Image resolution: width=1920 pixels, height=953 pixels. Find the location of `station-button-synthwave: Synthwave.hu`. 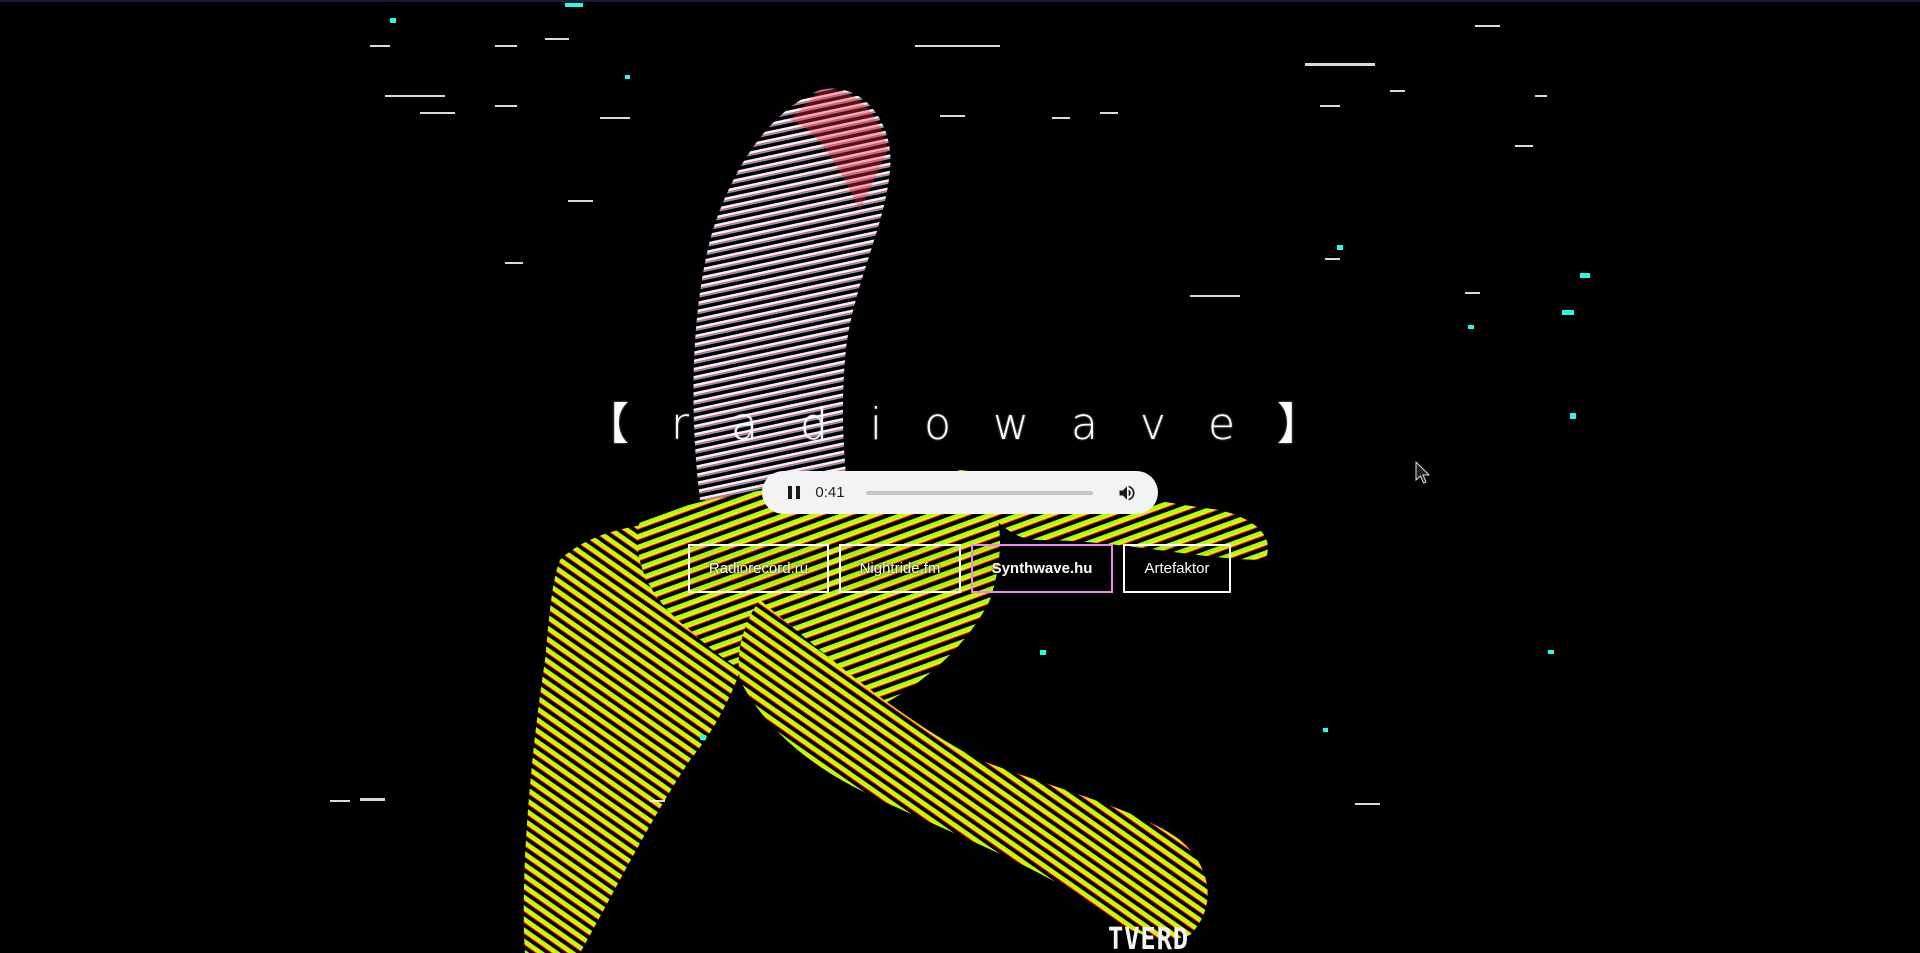

station-button-synthwave: Synthwave.hu is located at coordinates (1042, 568).